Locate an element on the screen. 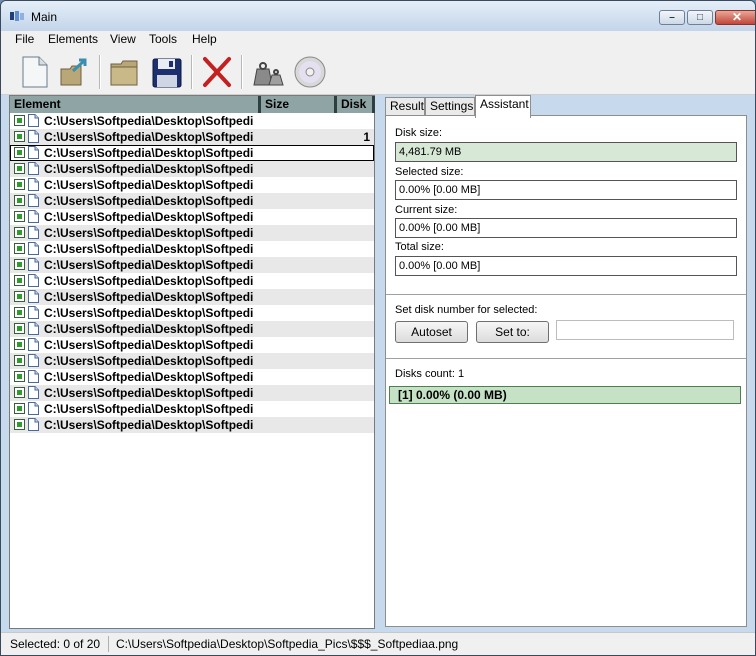  tab-result: Result is located at coordinates (405, 106).